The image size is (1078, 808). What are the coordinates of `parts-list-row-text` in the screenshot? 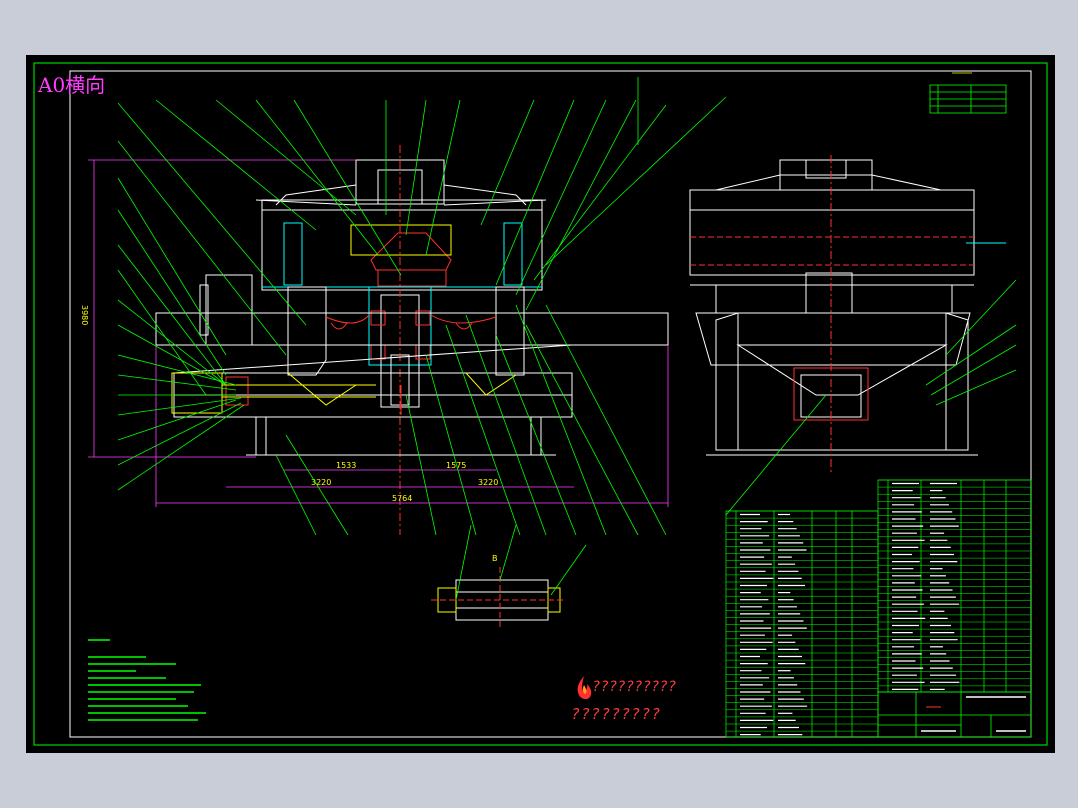 It's located at (850, 609).